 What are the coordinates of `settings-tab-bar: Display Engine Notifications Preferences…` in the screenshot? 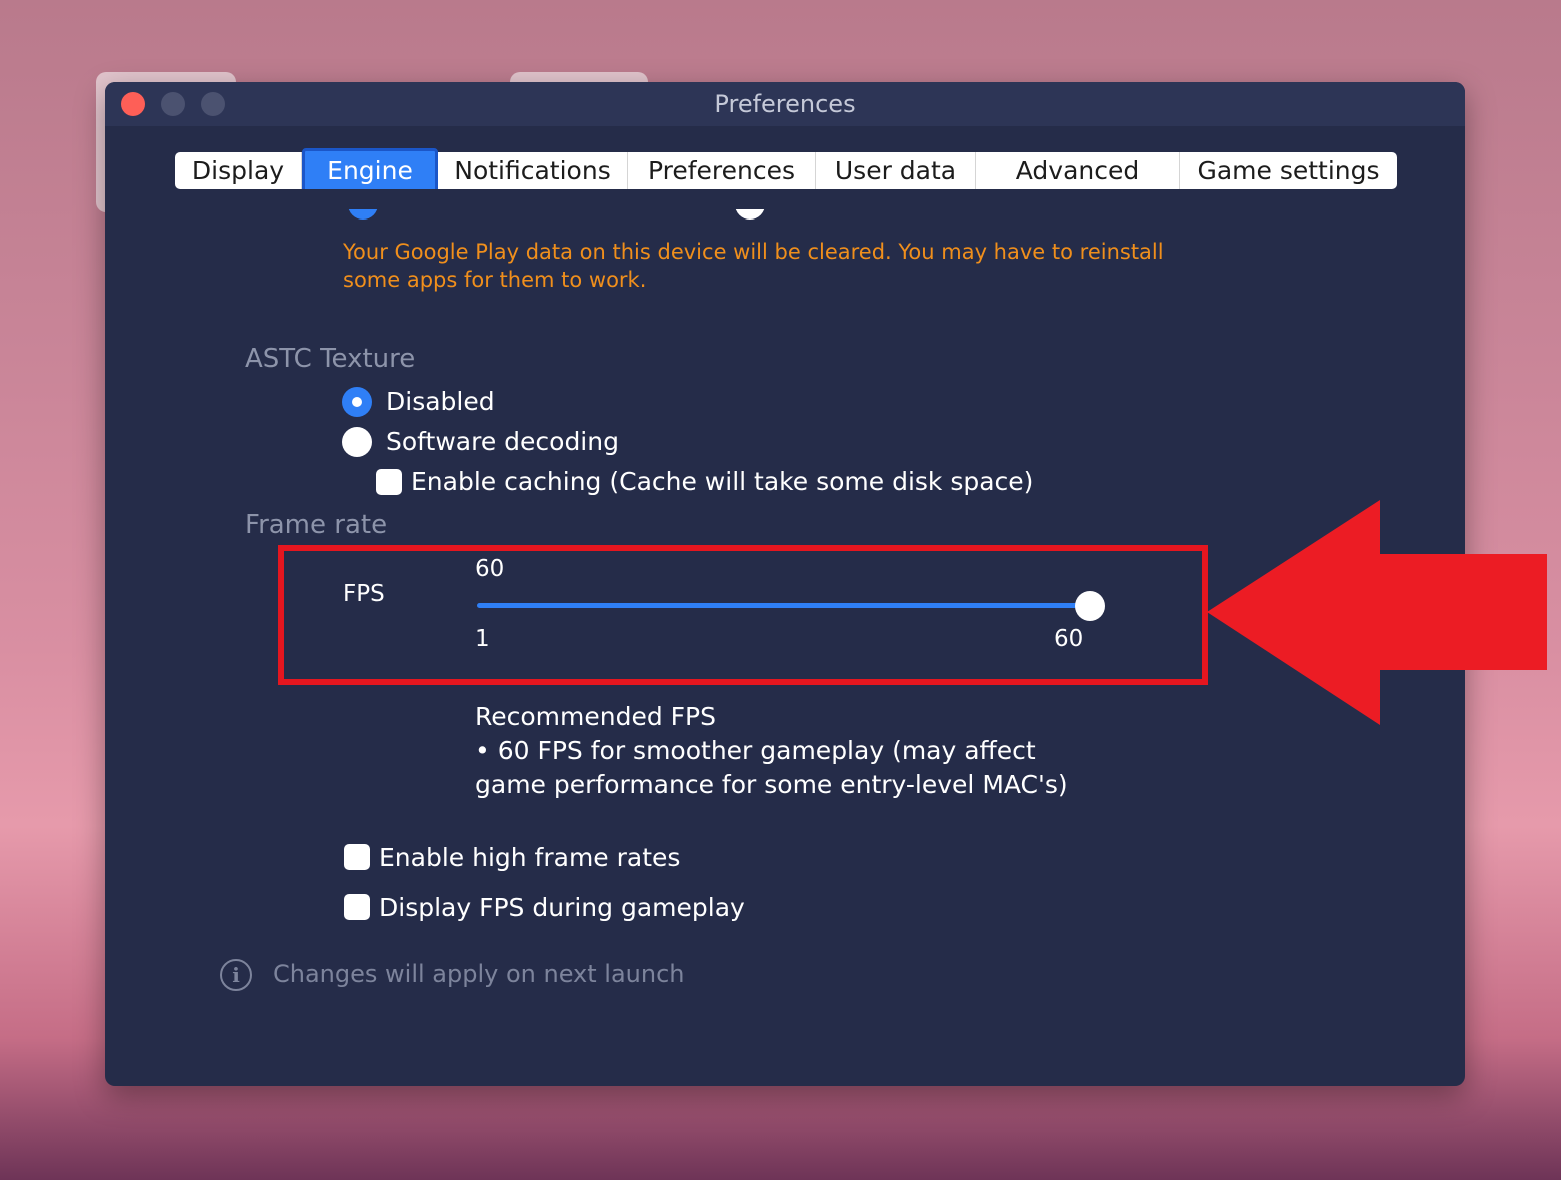 It's located at (786, 170).